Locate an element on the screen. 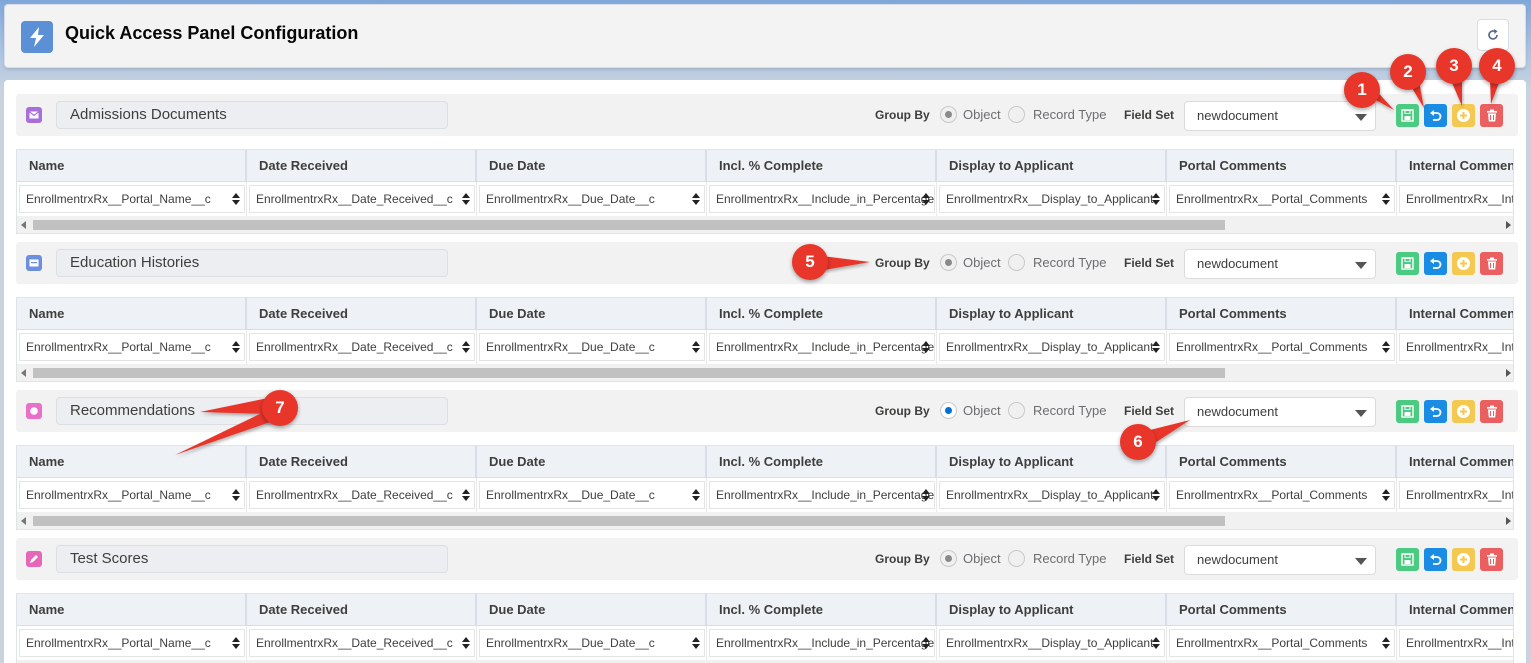 This screenshot has height=663, width=1531. section-name-field: Test Scores is located at coordinates (252, 559).